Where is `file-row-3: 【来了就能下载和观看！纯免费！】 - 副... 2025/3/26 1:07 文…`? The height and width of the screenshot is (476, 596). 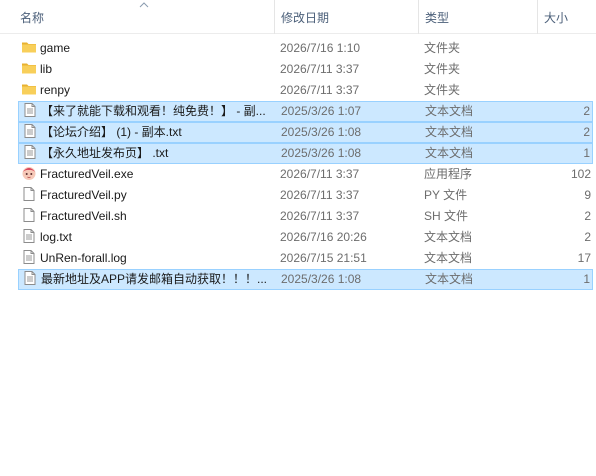
file-row-3: 【来了就能下载和观看！纯免费！】 - 副... 2025/3/26 1:07 文… is located at coordinates (305, 111).